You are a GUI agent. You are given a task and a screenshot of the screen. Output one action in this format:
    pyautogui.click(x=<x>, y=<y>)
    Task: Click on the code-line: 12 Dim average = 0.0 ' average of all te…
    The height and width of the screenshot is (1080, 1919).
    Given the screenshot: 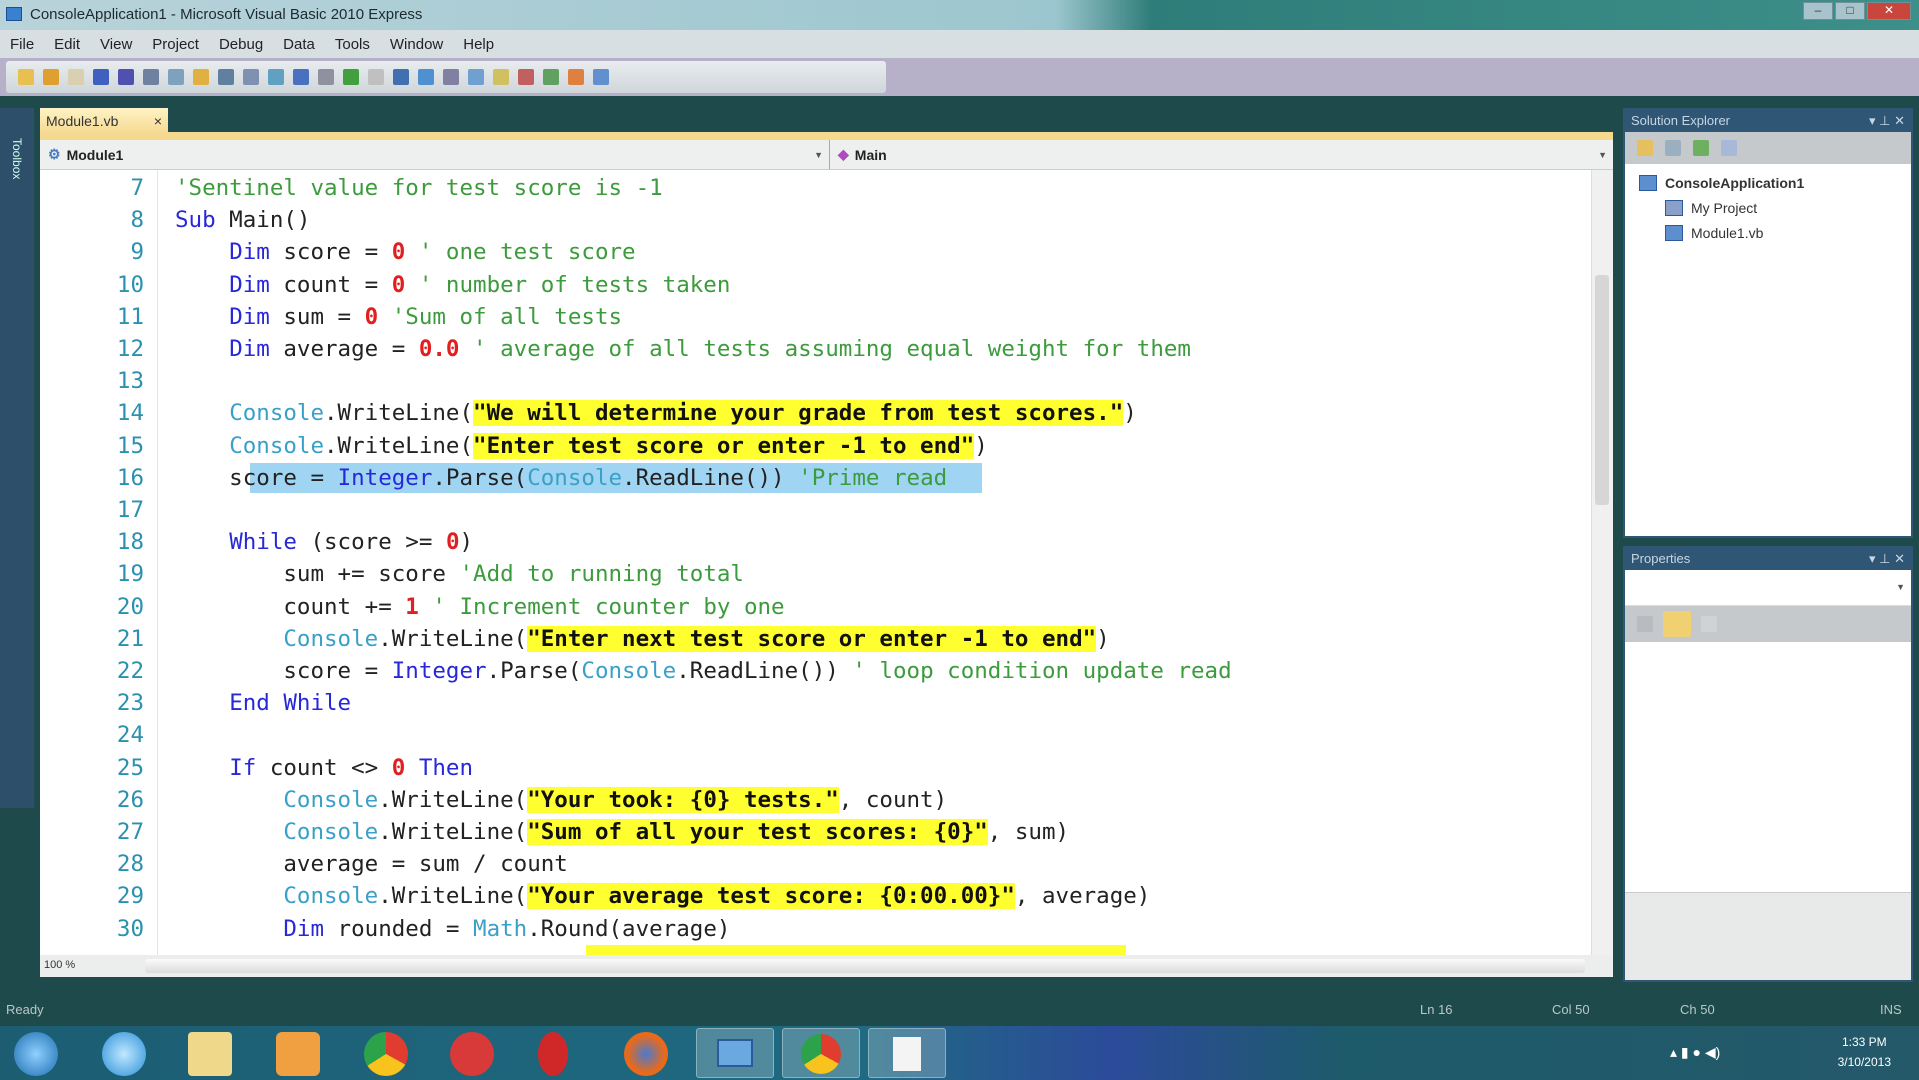 What is the action you would take?
    pyautogui.click(x=815, y=349)
    